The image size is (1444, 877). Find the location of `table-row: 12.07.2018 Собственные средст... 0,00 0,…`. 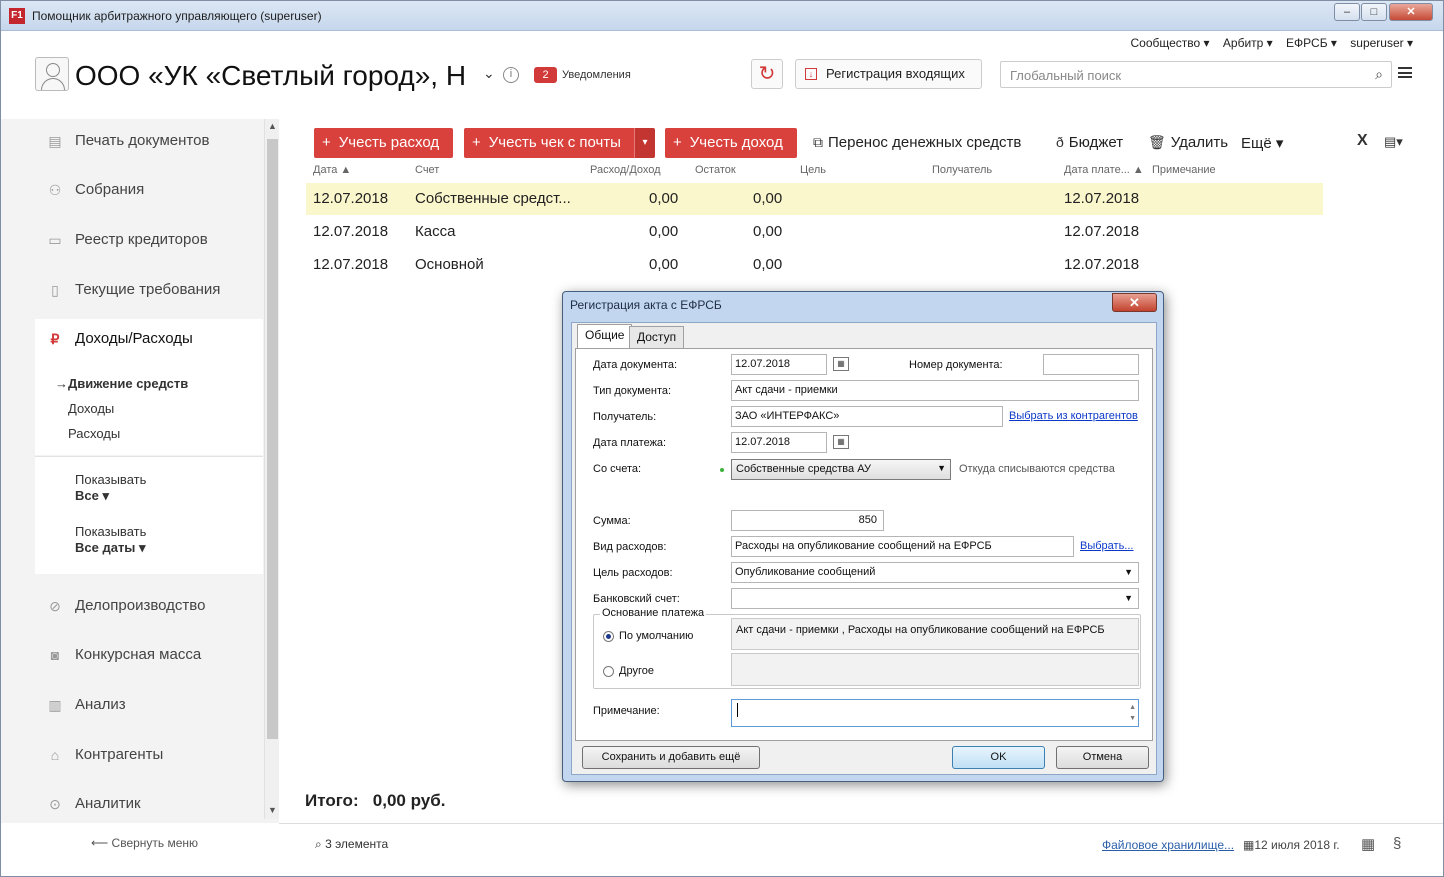

table-row: 12.07.2018 Собственные средст... 0,00 0,… is located at coordinates (814, 199).